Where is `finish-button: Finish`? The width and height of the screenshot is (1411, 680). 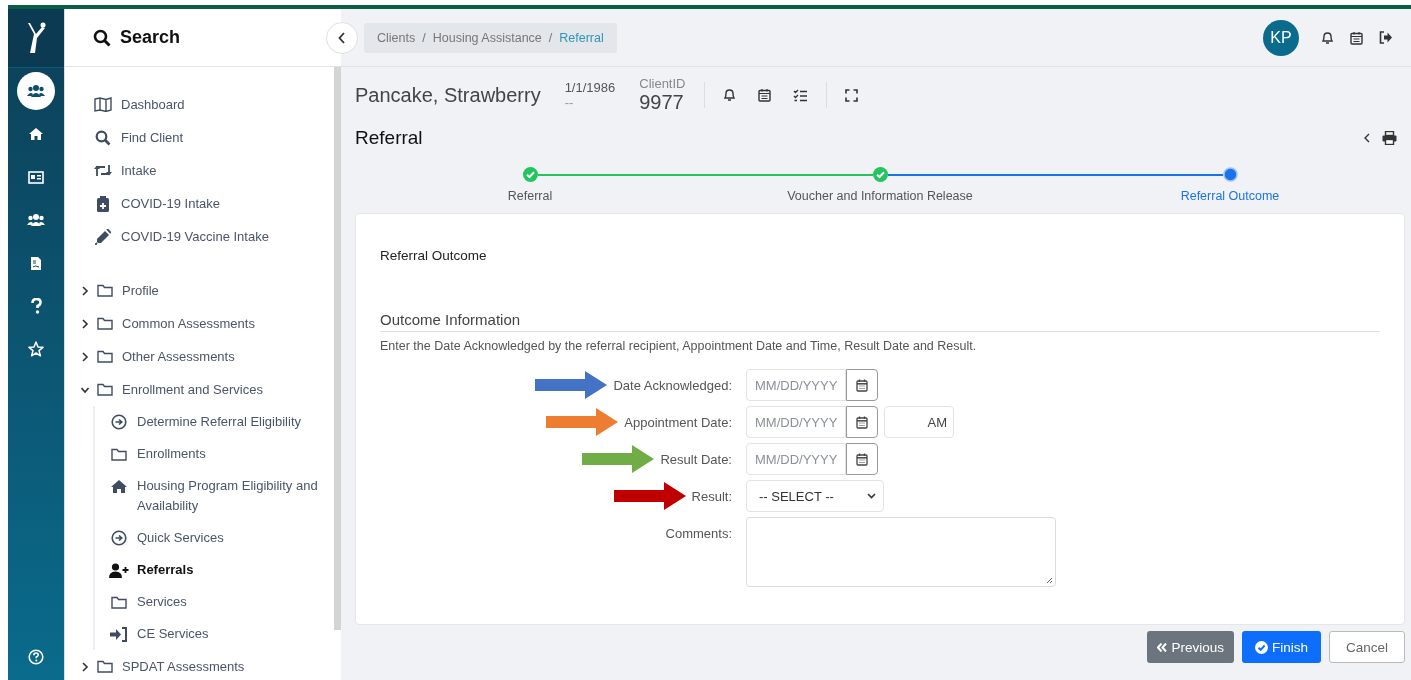
finish-button: Finish is located at coordinates (1281, 647).